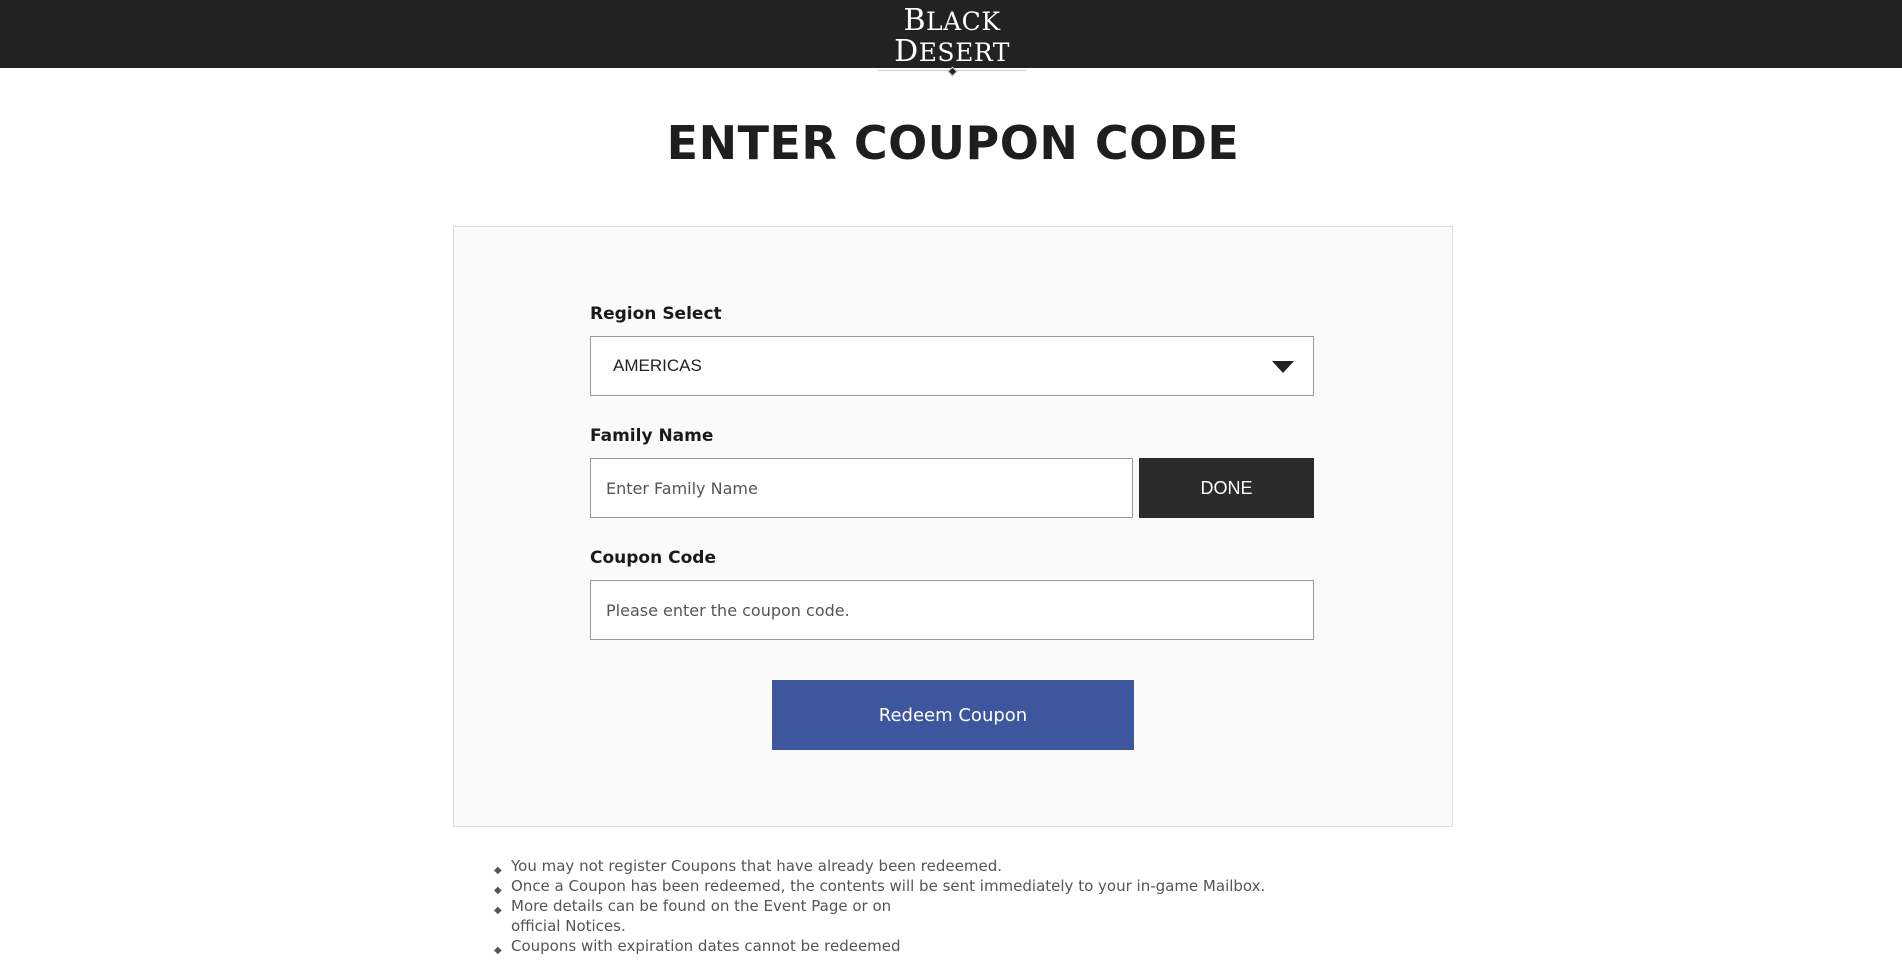 This screenshot has height=961, width=1902. I want to click on logo-divider, so click(952, 71).